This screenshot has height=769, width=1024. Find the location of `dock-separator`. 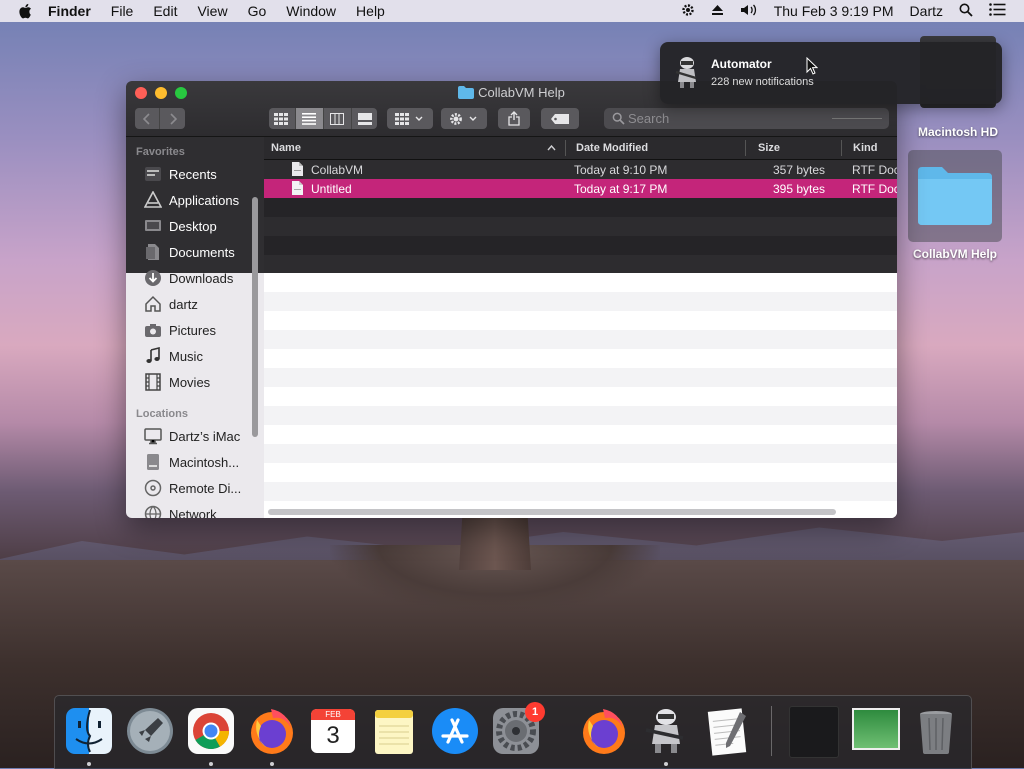

dock-separator is located at coordinates (771, 731).